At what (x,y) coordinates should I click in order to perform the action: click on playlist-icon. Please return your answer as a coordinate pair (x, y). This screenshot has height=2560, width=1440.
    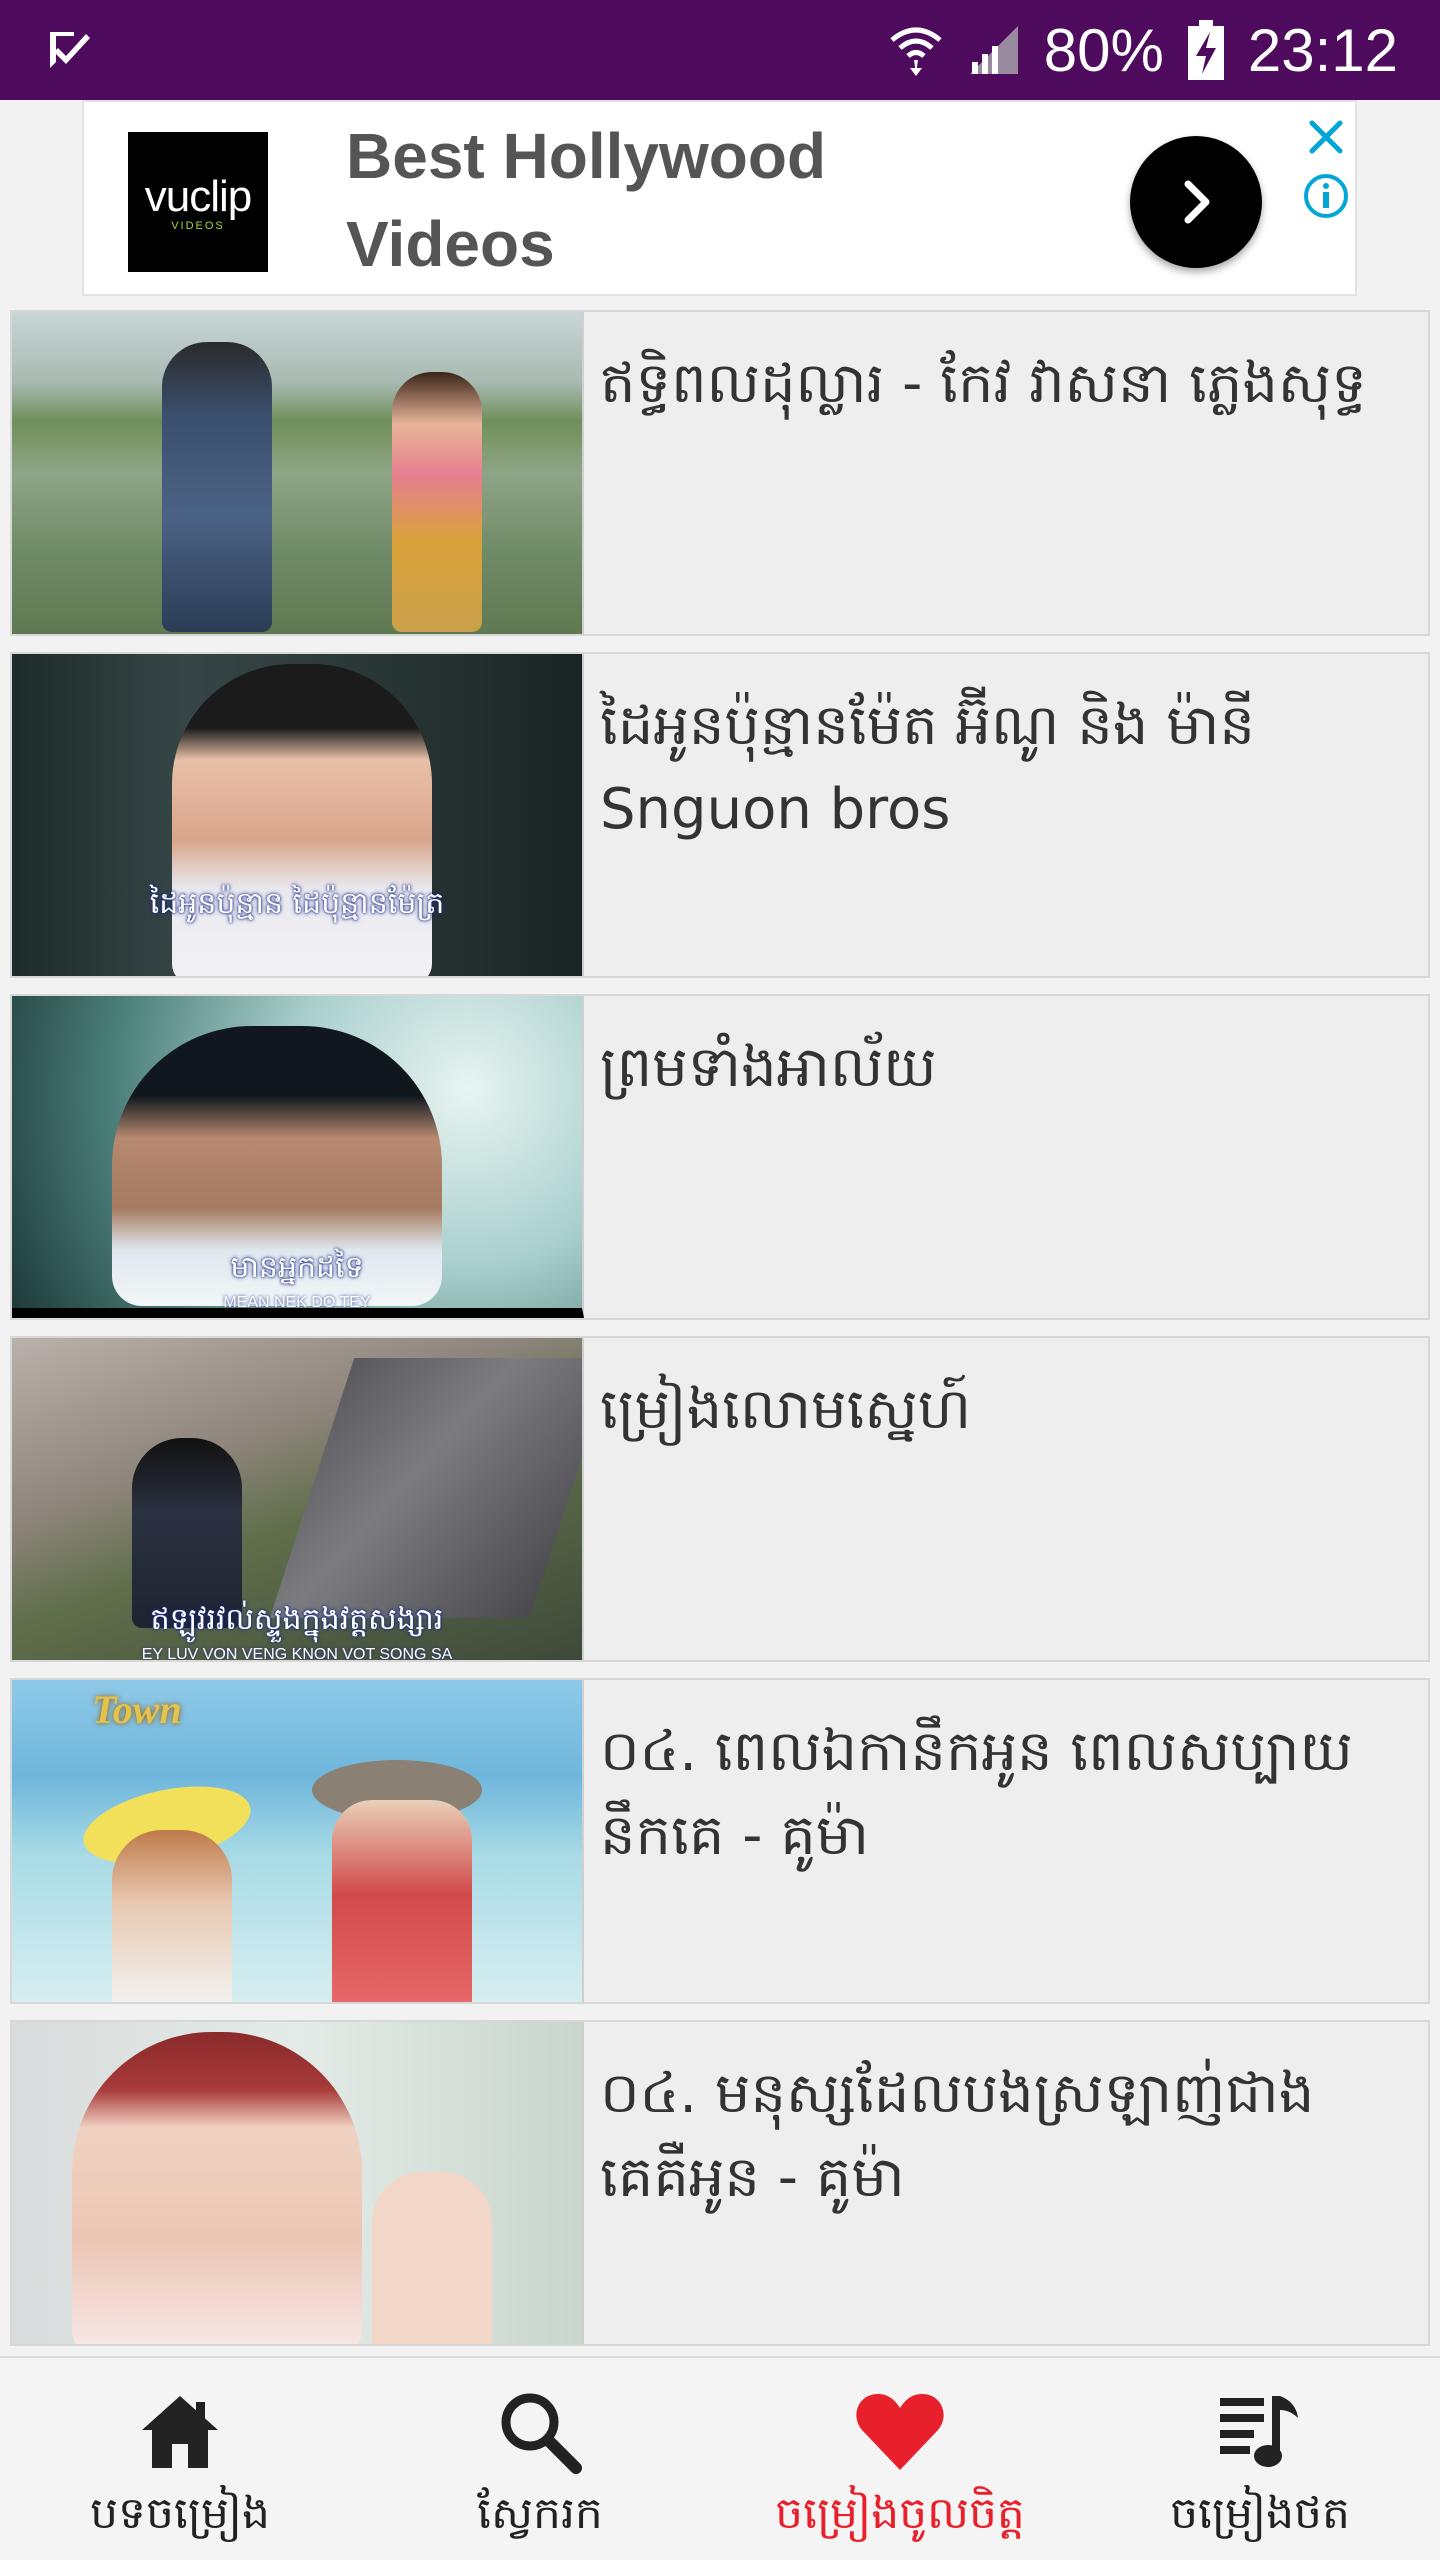
    Looking at the image, I should click on (1260, 2432).